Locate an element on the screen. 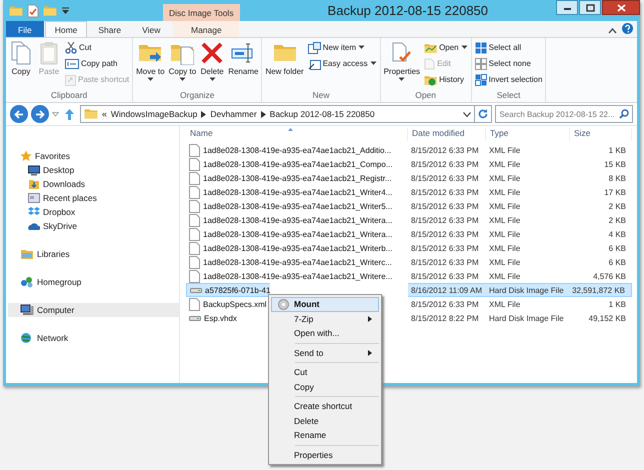 This screenshot has width=644, height=470. table-cell-text: 2 KB is located at coordinates (617, 220).